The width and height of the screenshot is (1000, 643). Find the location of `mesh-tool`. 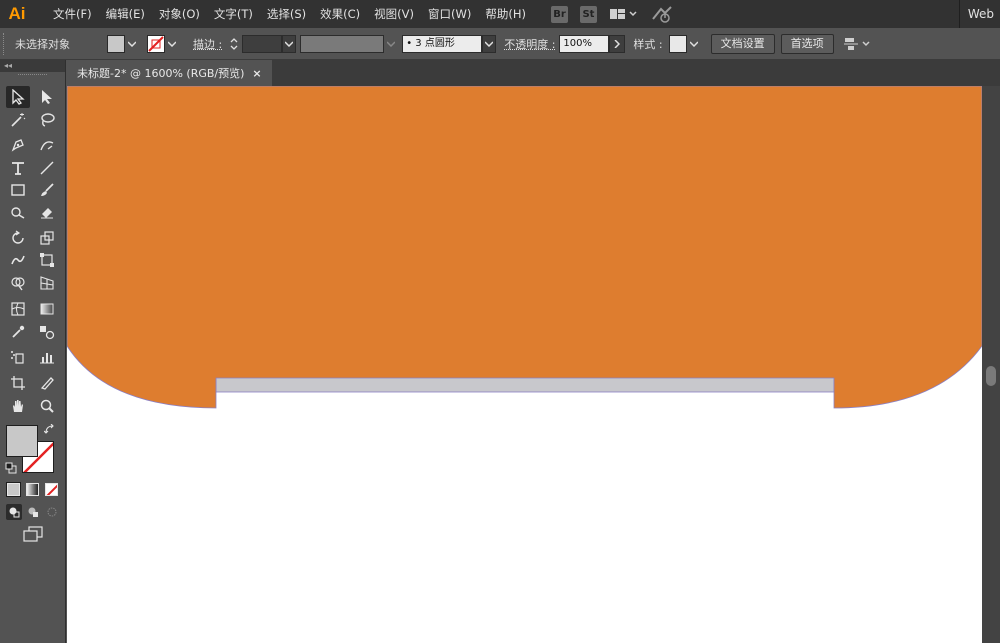

mesh-tool is located at coordinates (18, 309).